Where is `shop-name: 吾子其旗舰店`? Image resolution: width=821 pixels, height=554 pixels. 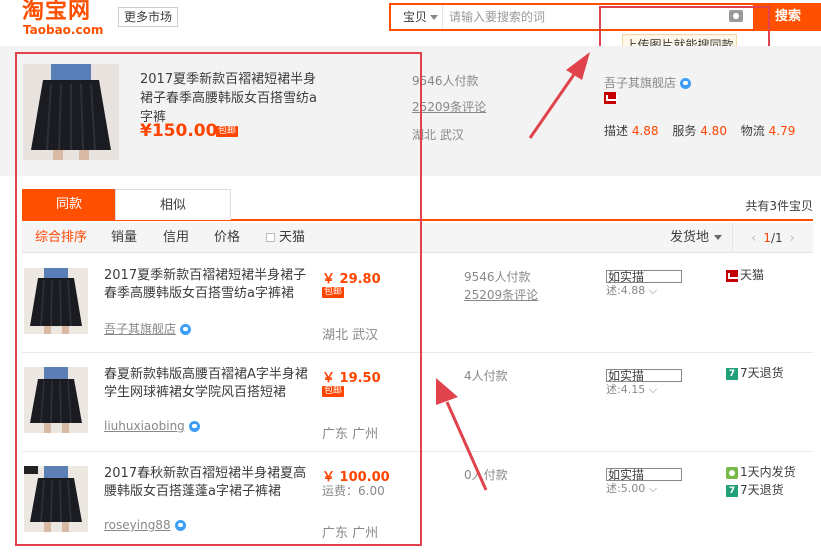 shop-name: 吾子其旗舰店 is located at coordinates (640, 83).